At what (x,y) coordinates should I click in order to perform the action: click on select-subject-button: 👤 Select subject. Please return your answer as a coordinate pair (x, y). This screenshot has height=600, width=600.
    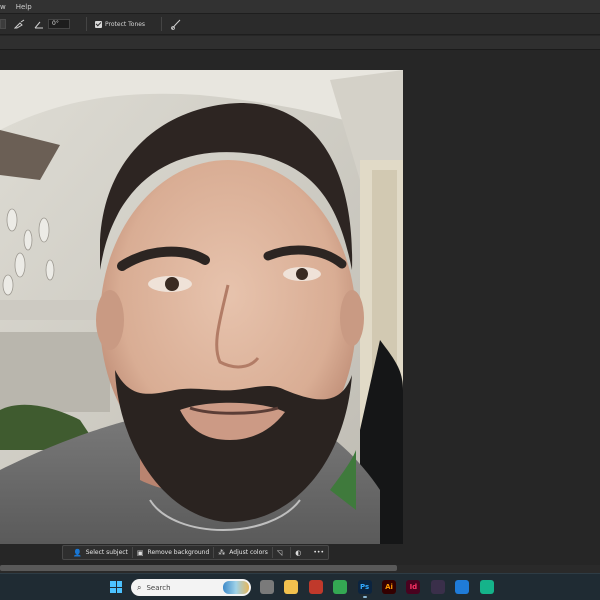
    Looking at the image, I should click on (101, 552).